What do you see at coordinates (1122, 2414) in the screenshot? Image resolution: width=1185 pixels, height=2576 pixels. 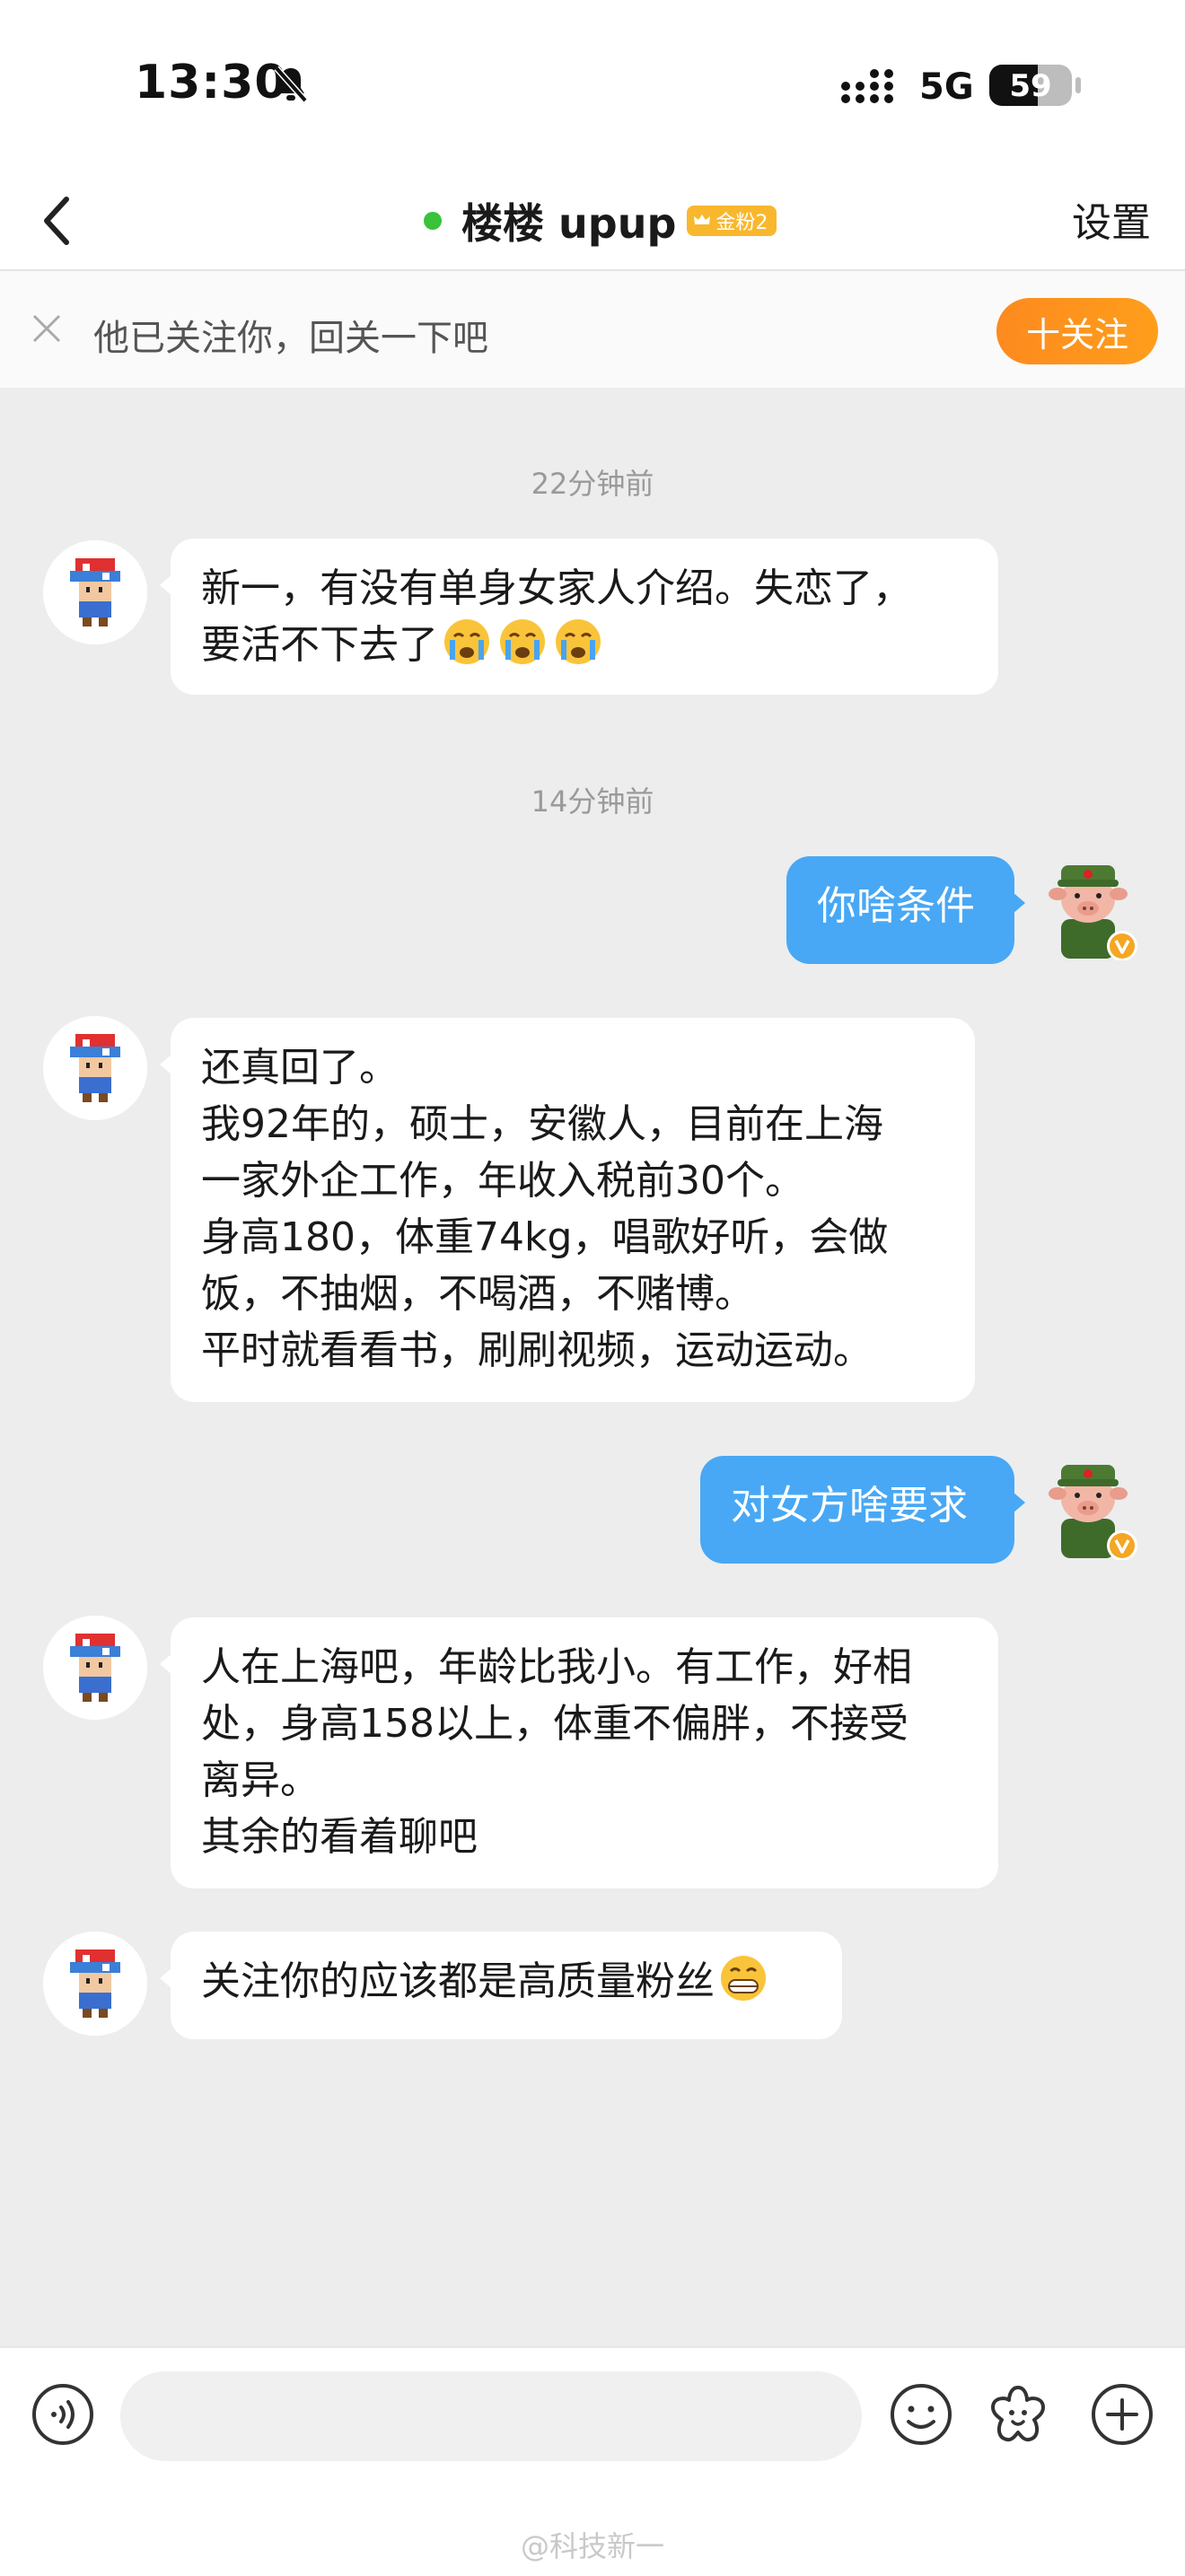 I see `add-icon` at bounding box center [1122, 2414].